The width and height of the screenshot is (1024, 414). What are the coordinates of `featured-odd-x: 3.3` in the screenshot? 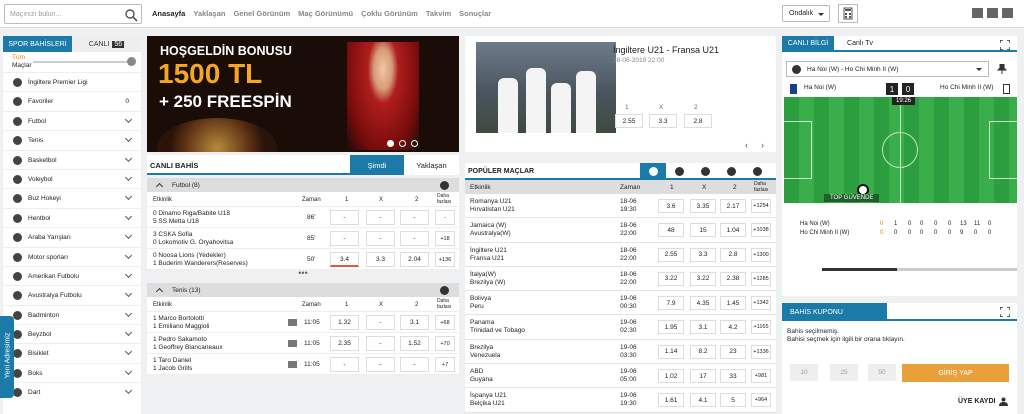 It's located at (663, 121).